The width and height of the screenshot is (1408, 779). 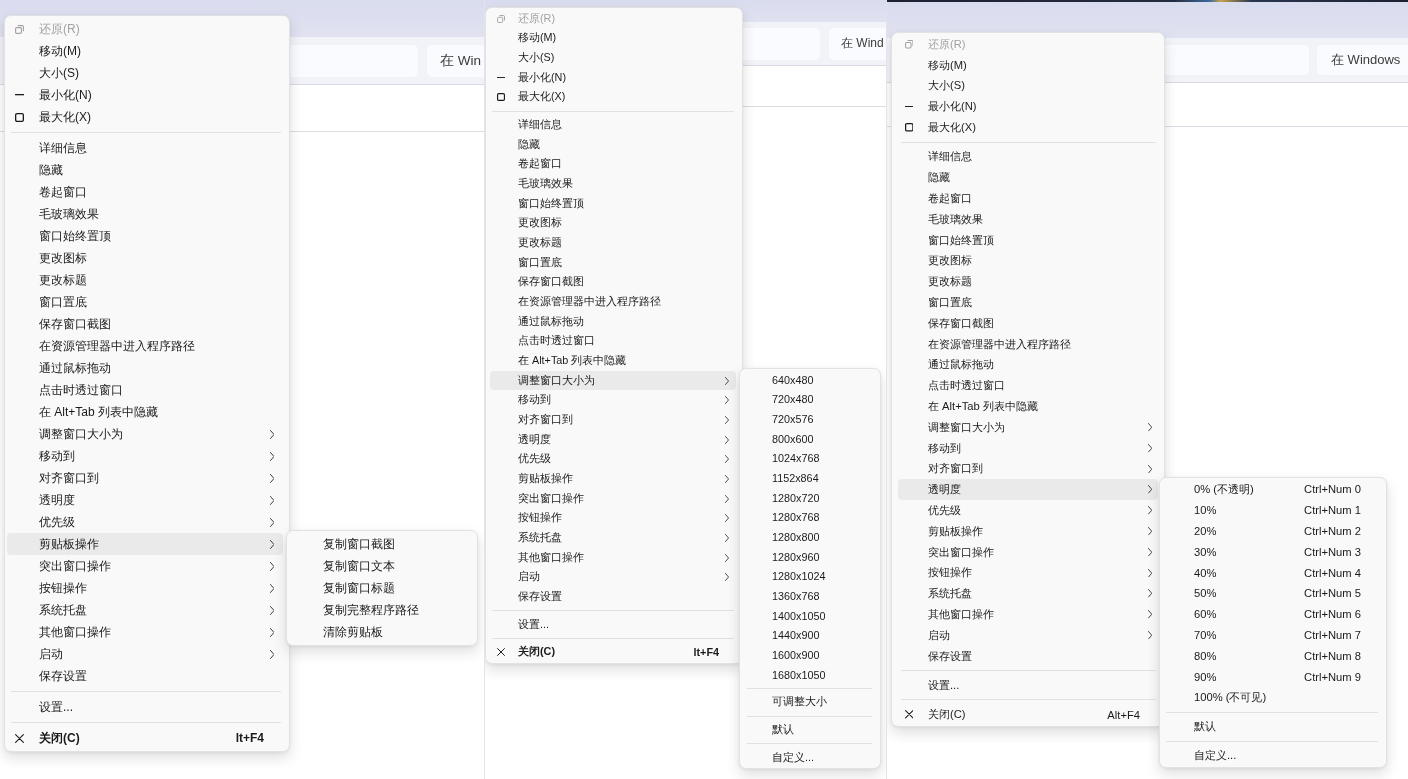 What do you see at coordinates (455, 60) in the screenshot?
I see `toolbar-button: 在 Win` at bounding box center [455, 60].